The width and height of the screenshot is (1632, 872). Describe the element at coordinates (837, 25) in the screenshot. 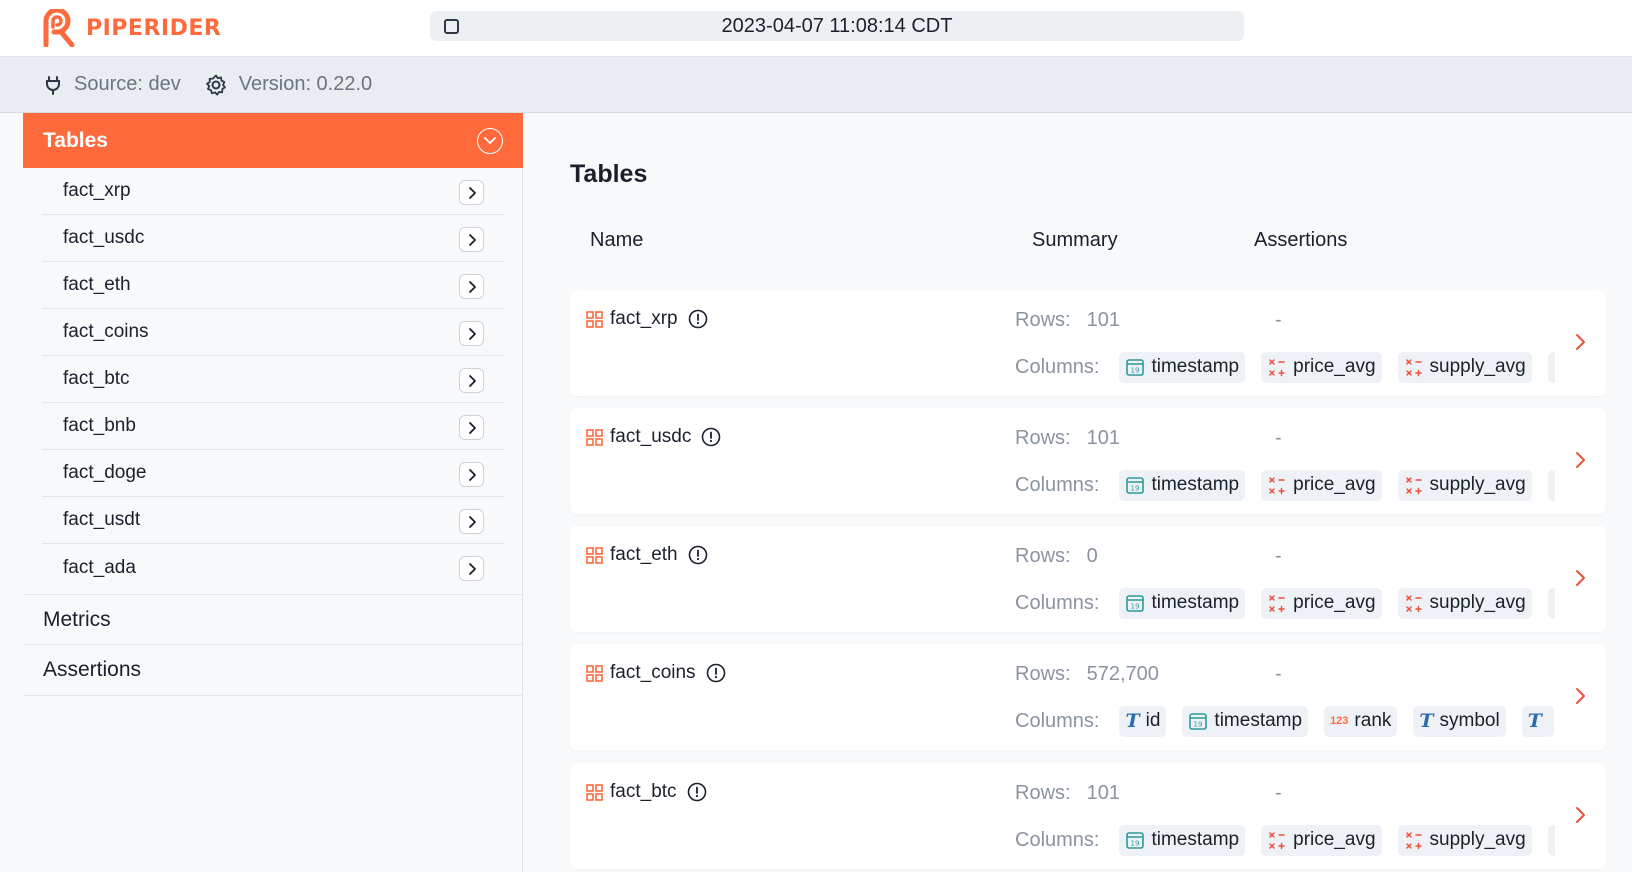

I see `report-datetime: 2023-04-07 11:08:14 CDT` at that location.